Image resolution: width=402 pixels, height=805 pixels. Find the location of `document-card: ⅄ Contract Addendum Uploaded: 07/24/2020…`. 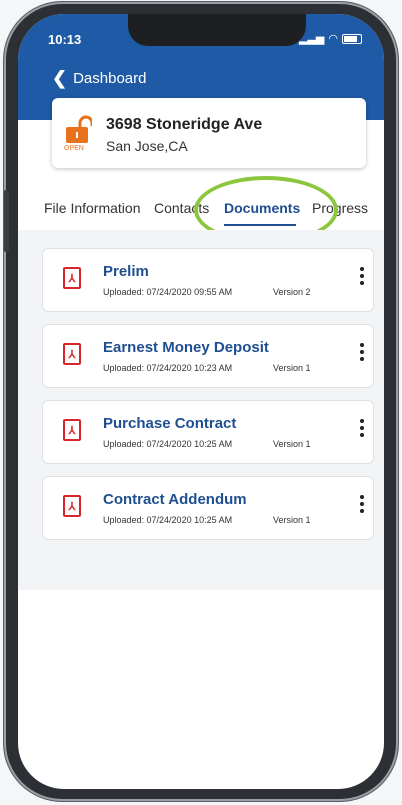

document-card: ⅄ Contract Addendum Uploaded: 07/24/2020… is located at coordinates (208, 508).